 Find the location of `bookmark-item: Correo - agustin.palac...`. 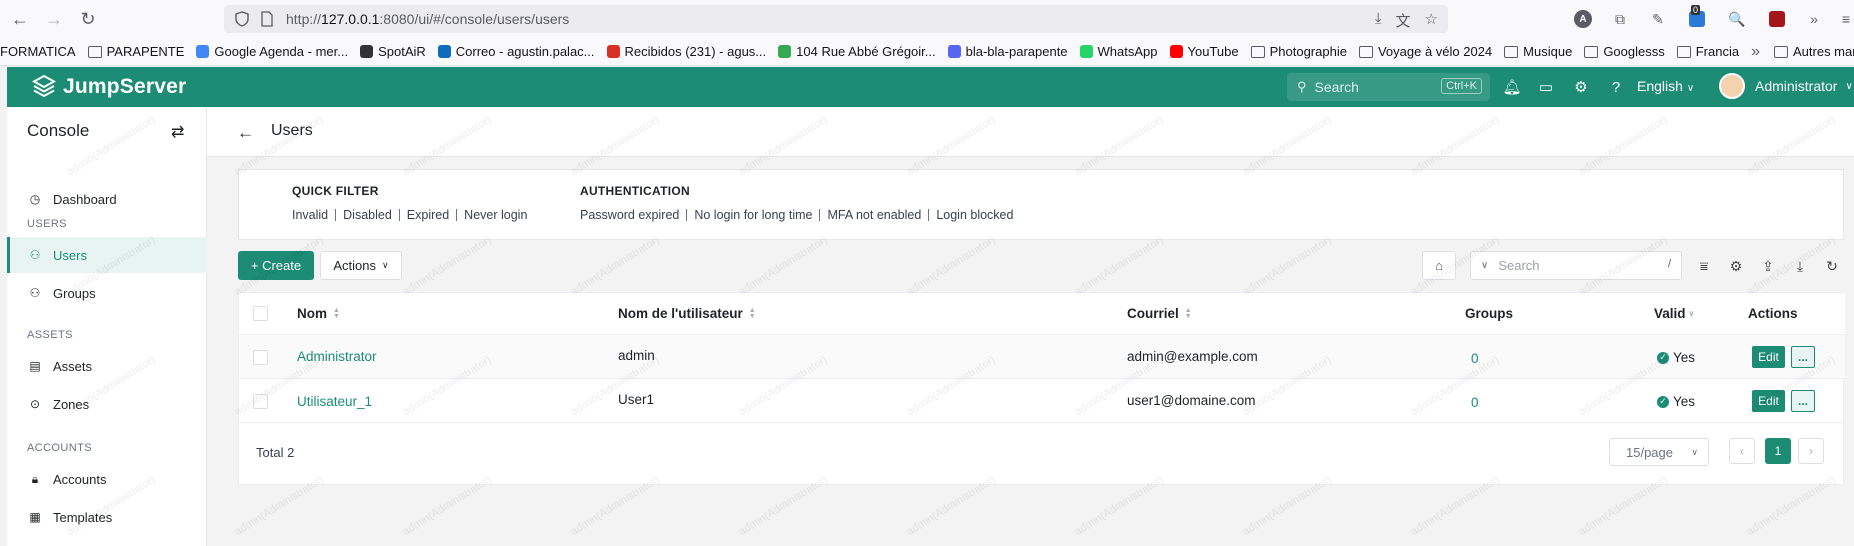

bookmark-item: Correo - agustin.palac... is located at coordinates (516, 51).